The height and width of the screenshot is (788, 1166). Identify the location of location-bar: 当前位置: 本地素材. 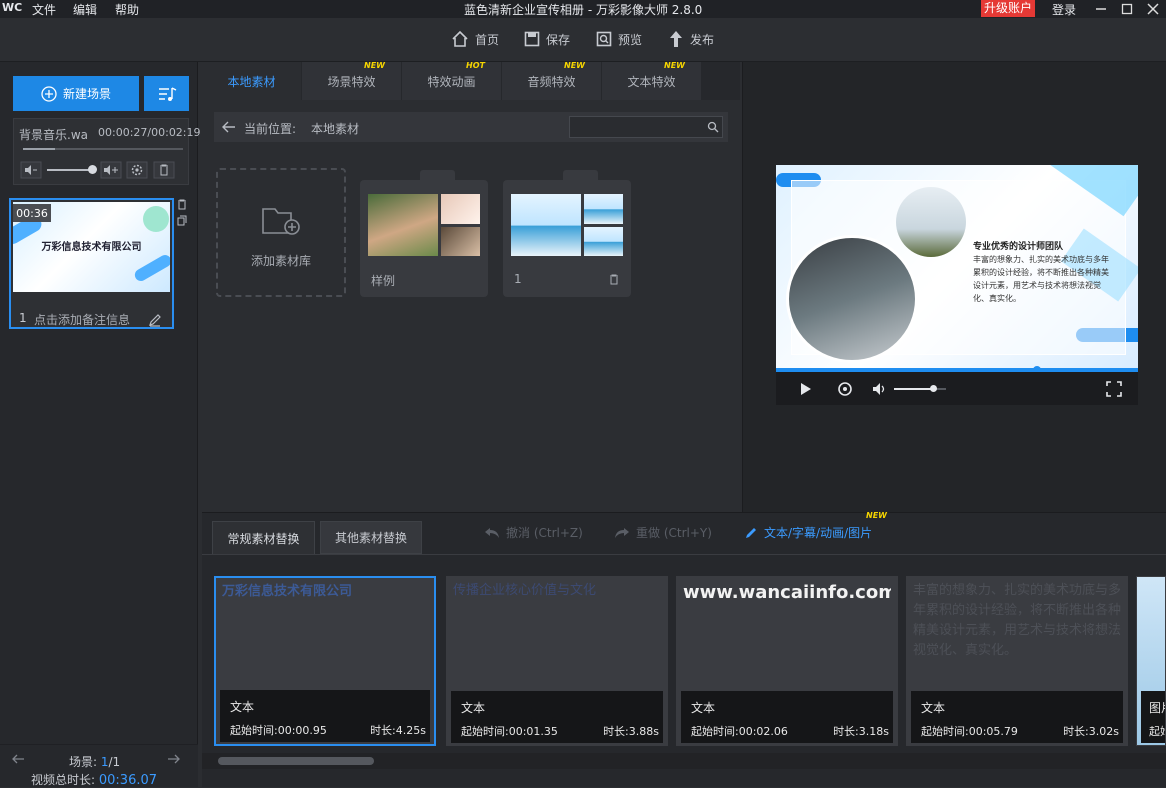
(471, 127).